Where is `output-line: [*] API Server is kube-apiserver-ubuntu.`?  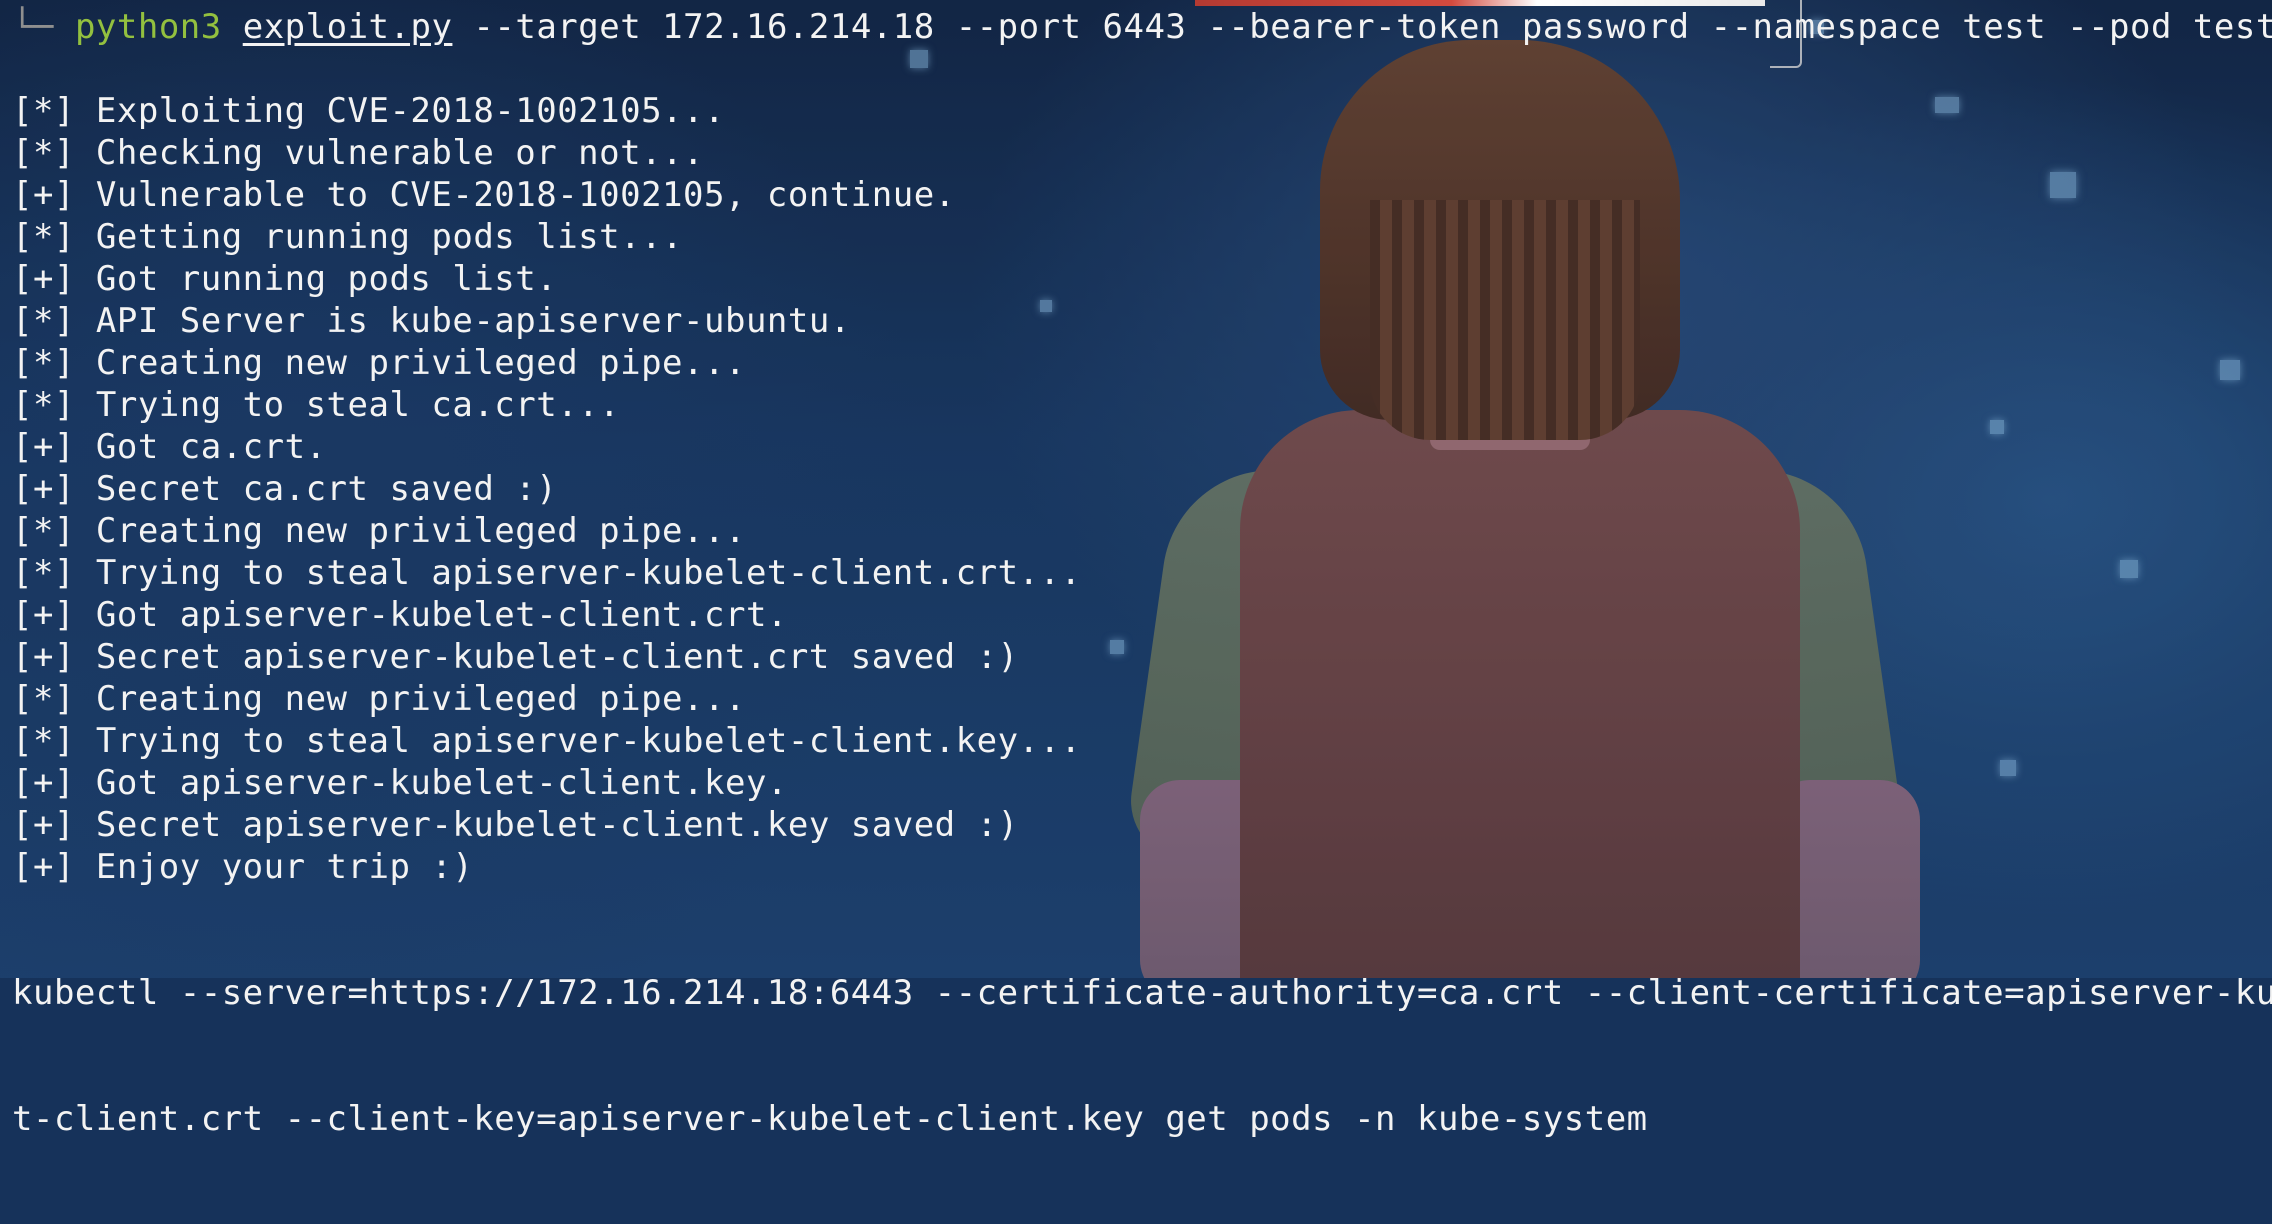 output-line: [*] API Server is kube-apiserver-ubuntu. is located at coordinates (431, 321).